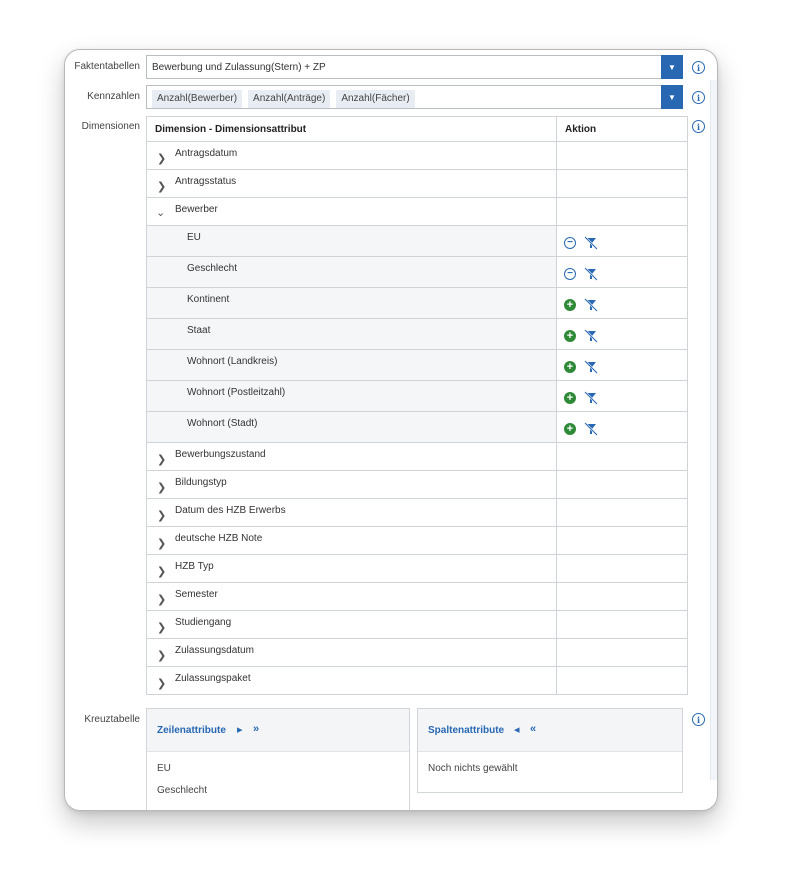  Describe the element at coordinates (417, 303) in the screenshot. I see `attribute-row: Kontinent +` at that location.